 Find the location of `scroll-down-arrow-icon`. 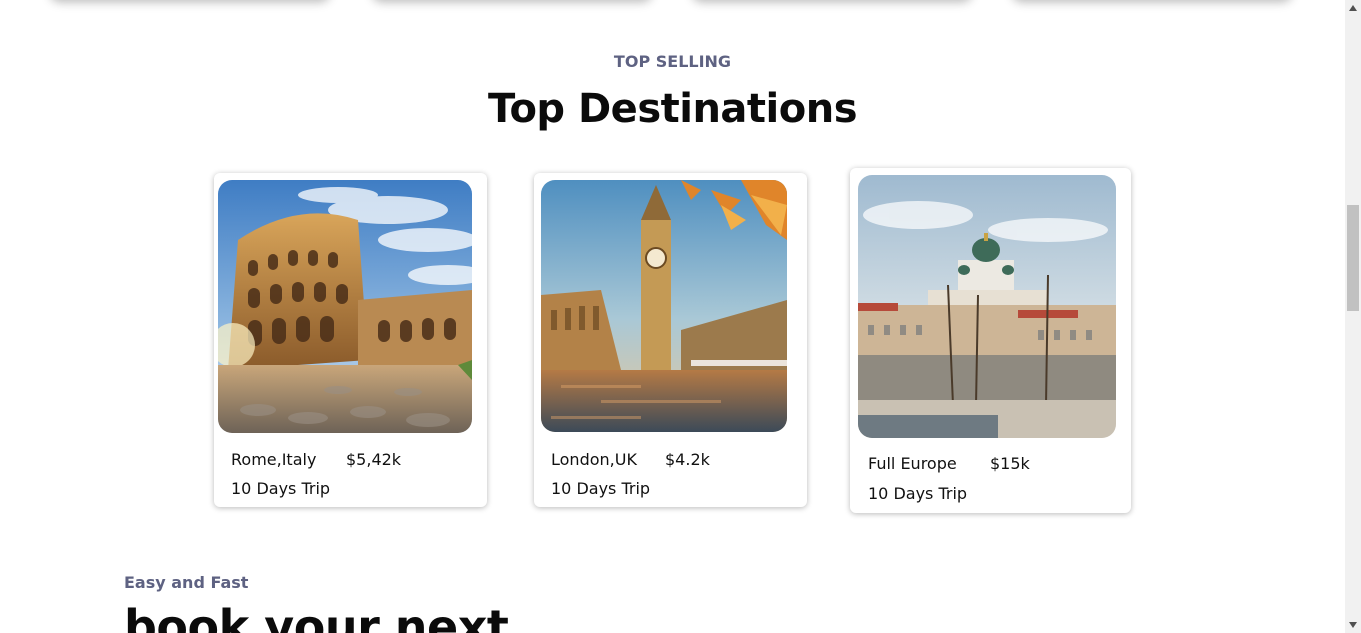

scroll-down-arrow-icon is located at coordinates (1353, 625).